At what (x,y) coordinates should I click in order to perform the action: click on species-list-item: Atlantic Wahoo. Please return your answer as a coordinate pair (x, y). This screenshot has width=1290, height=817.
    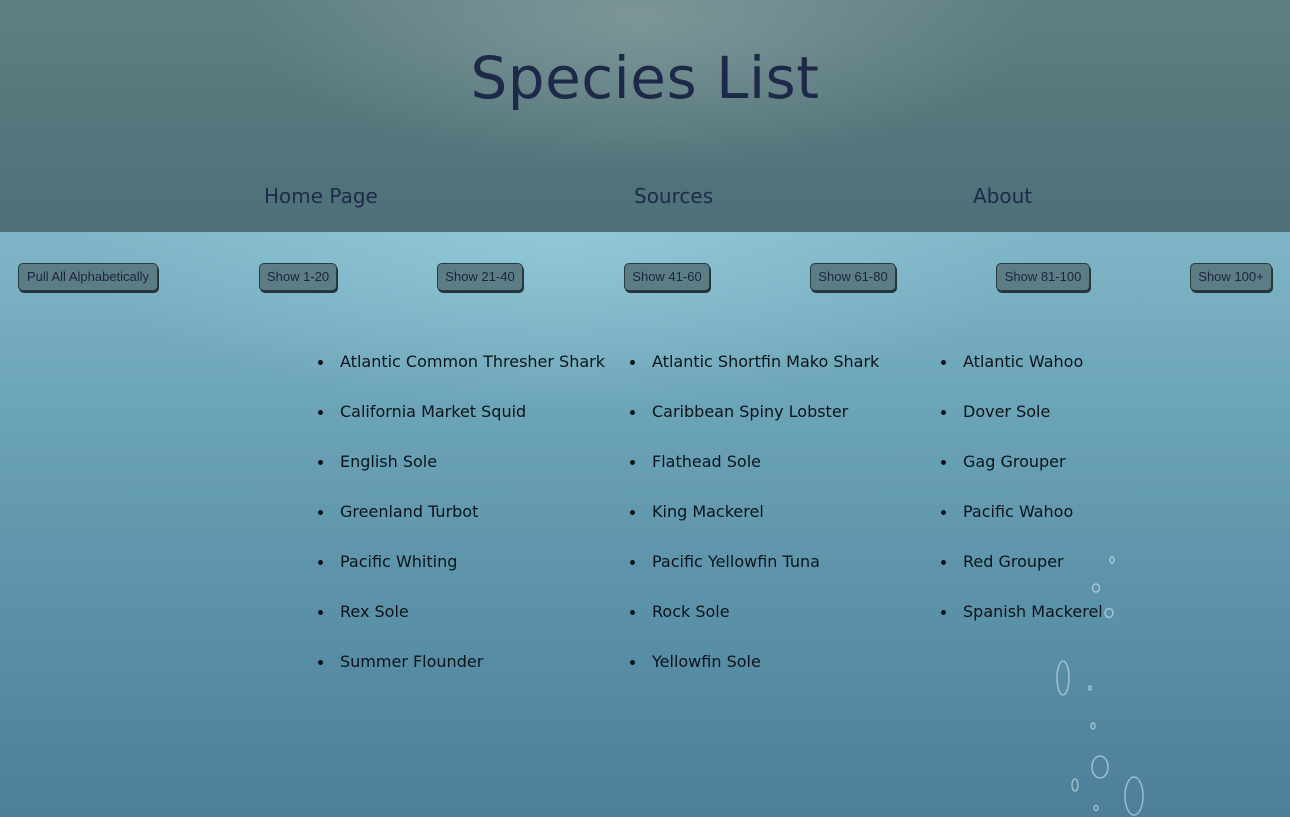
    Looking at the image, I should click on (1022, 362).